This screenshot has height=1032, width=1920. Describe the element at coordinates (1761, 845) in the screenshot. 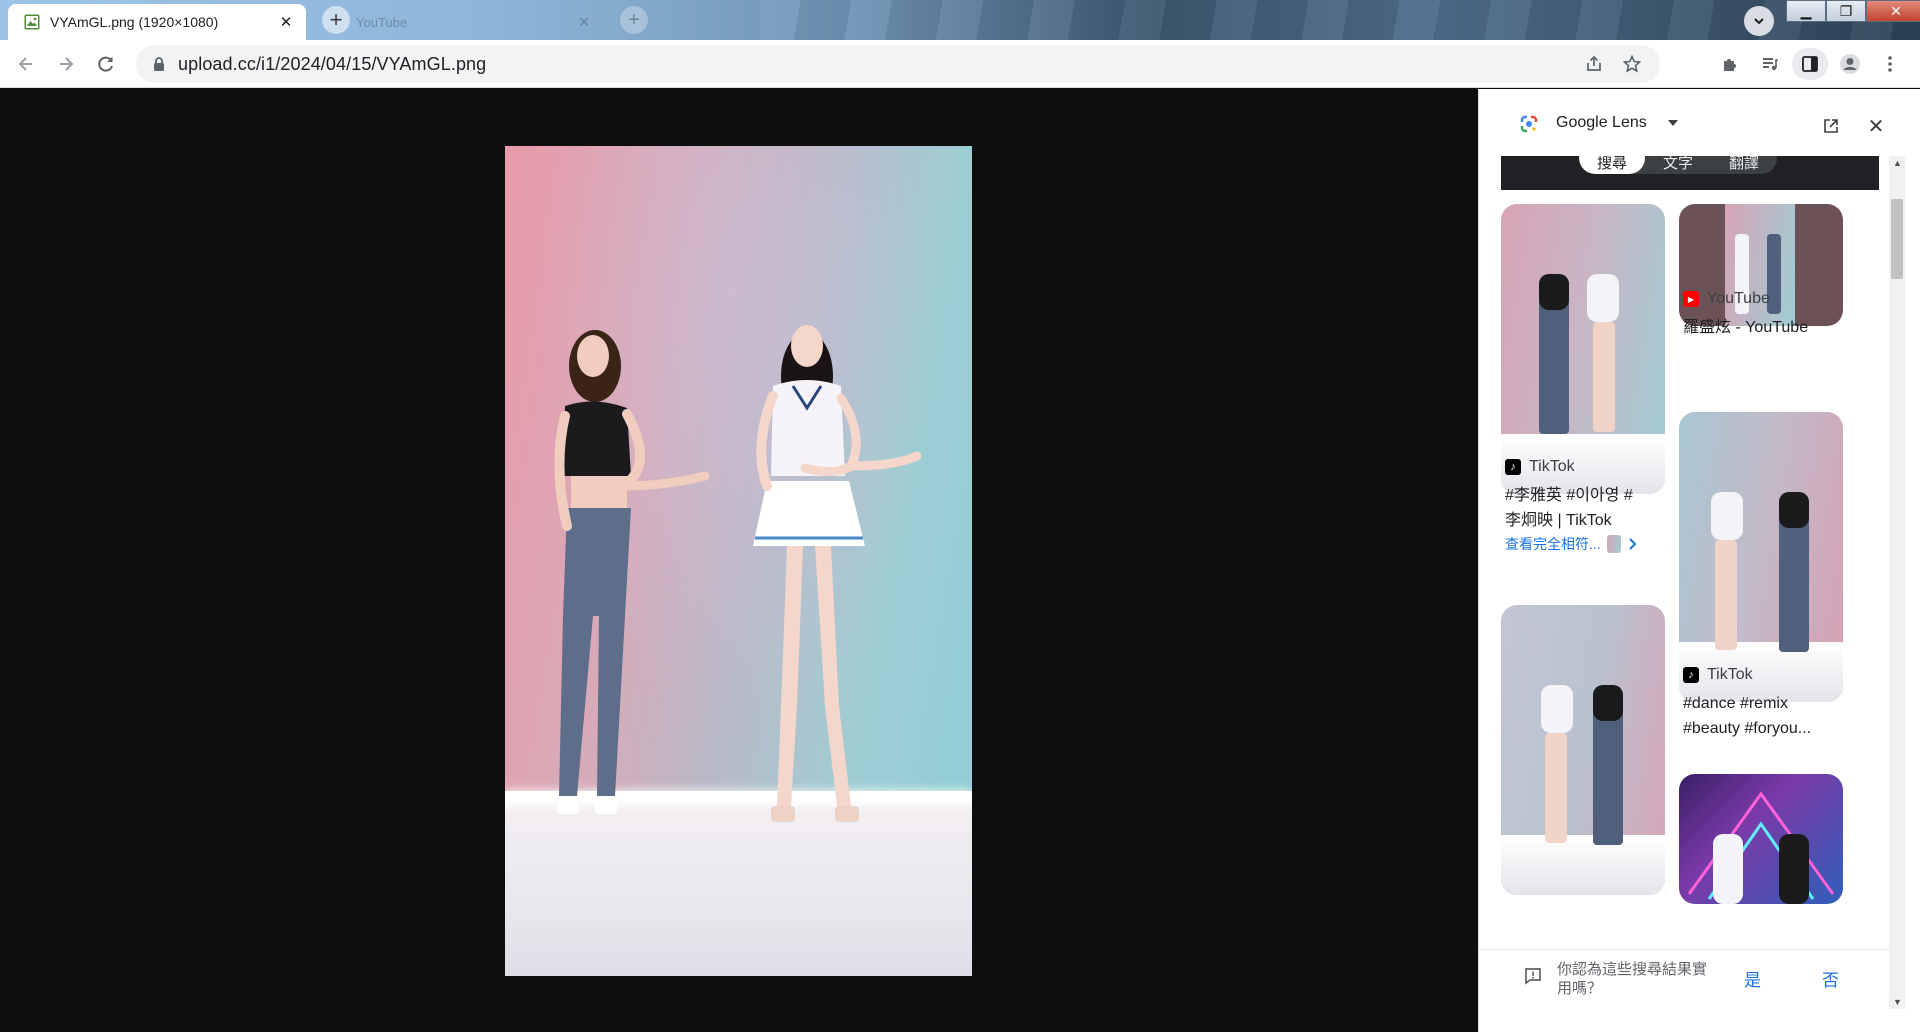

I see `neon-lights-graphic` at that location.